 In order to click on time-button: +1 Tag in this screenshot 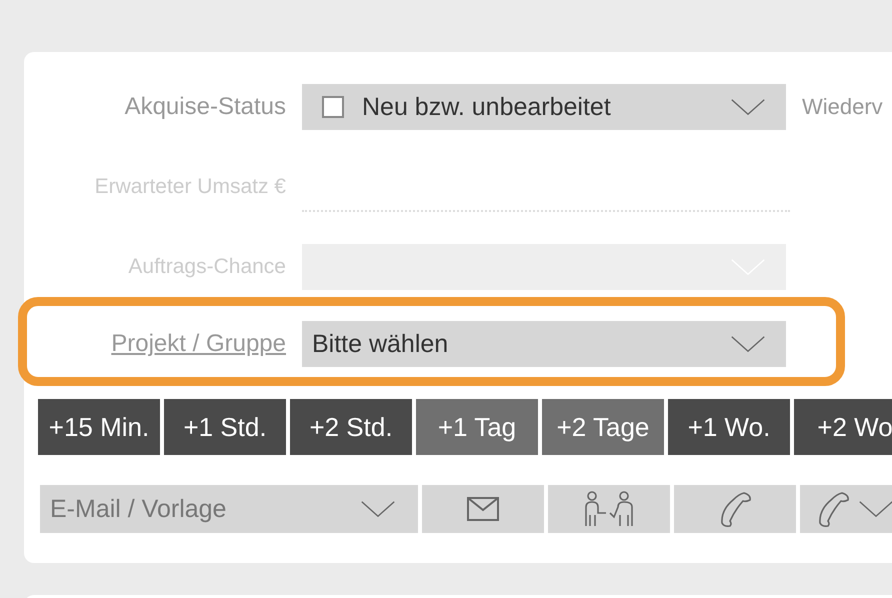, I will do `click(477, 427)`.